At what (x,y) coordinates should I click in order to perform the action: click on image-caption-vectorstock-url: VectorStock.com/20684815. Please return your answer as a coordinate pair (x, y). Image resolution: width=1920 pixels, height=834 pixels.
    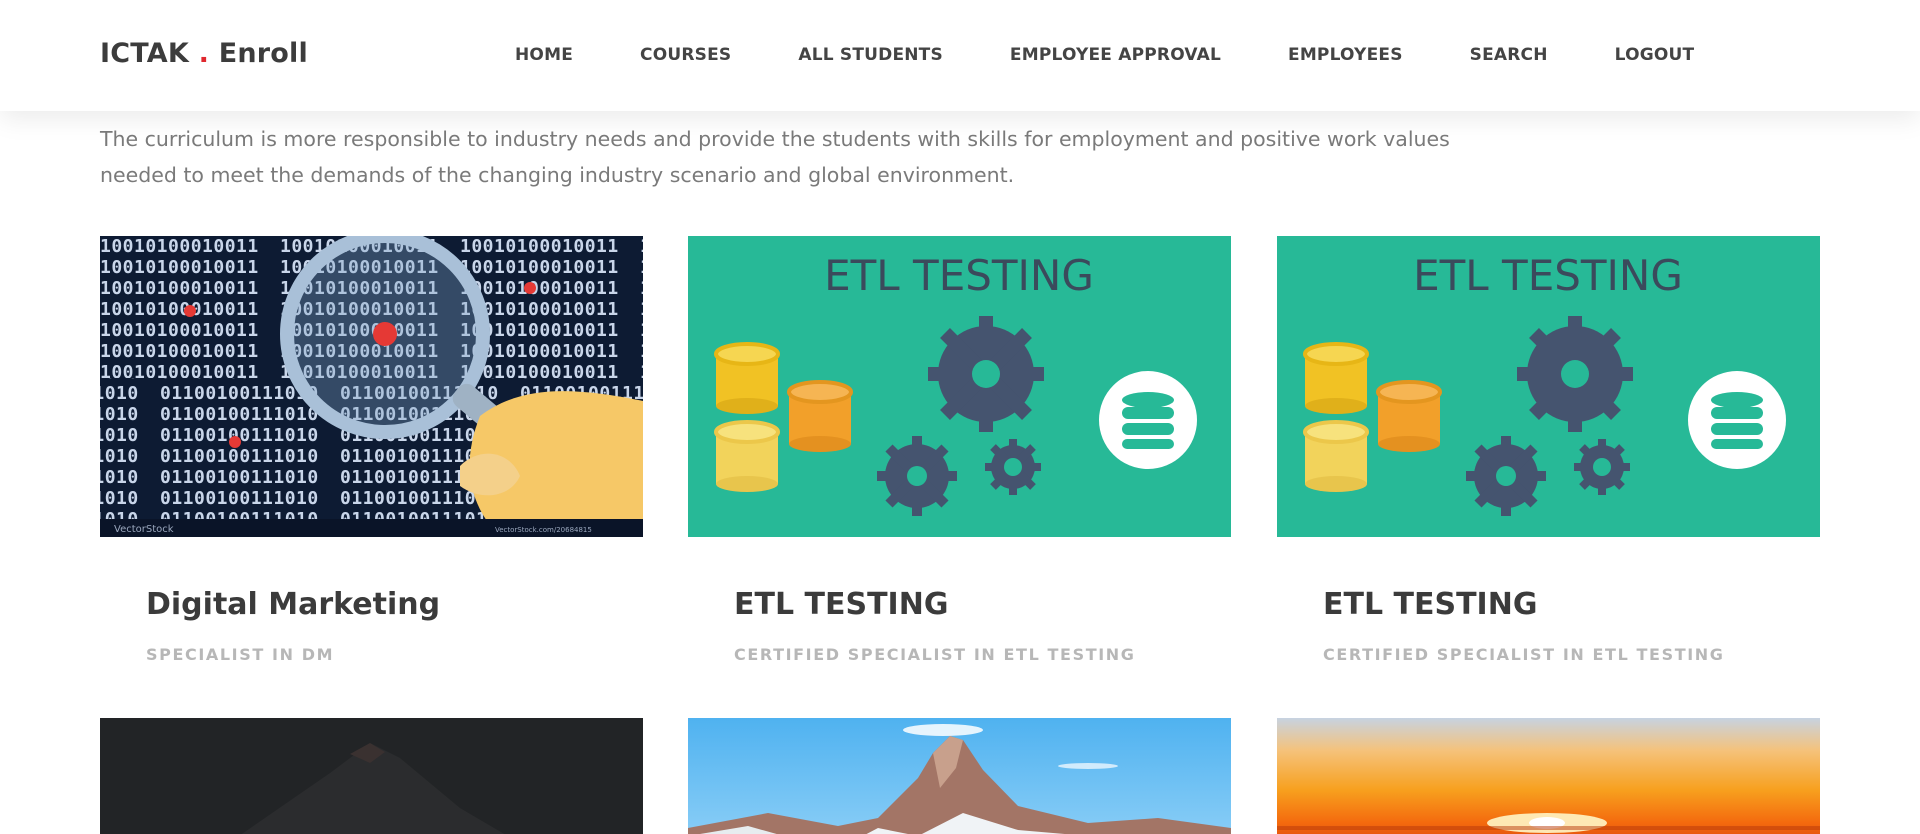
    Looking at the image, I should click on (543, 530).